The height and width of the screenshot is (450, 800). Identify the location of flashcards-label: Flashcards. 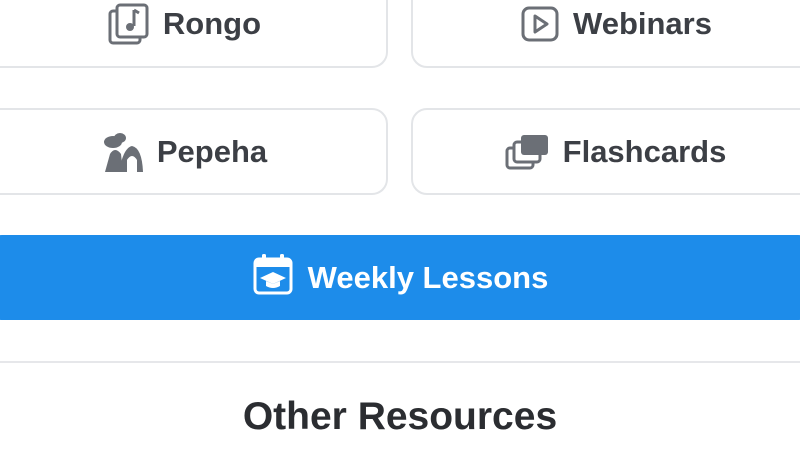
(644, 151).